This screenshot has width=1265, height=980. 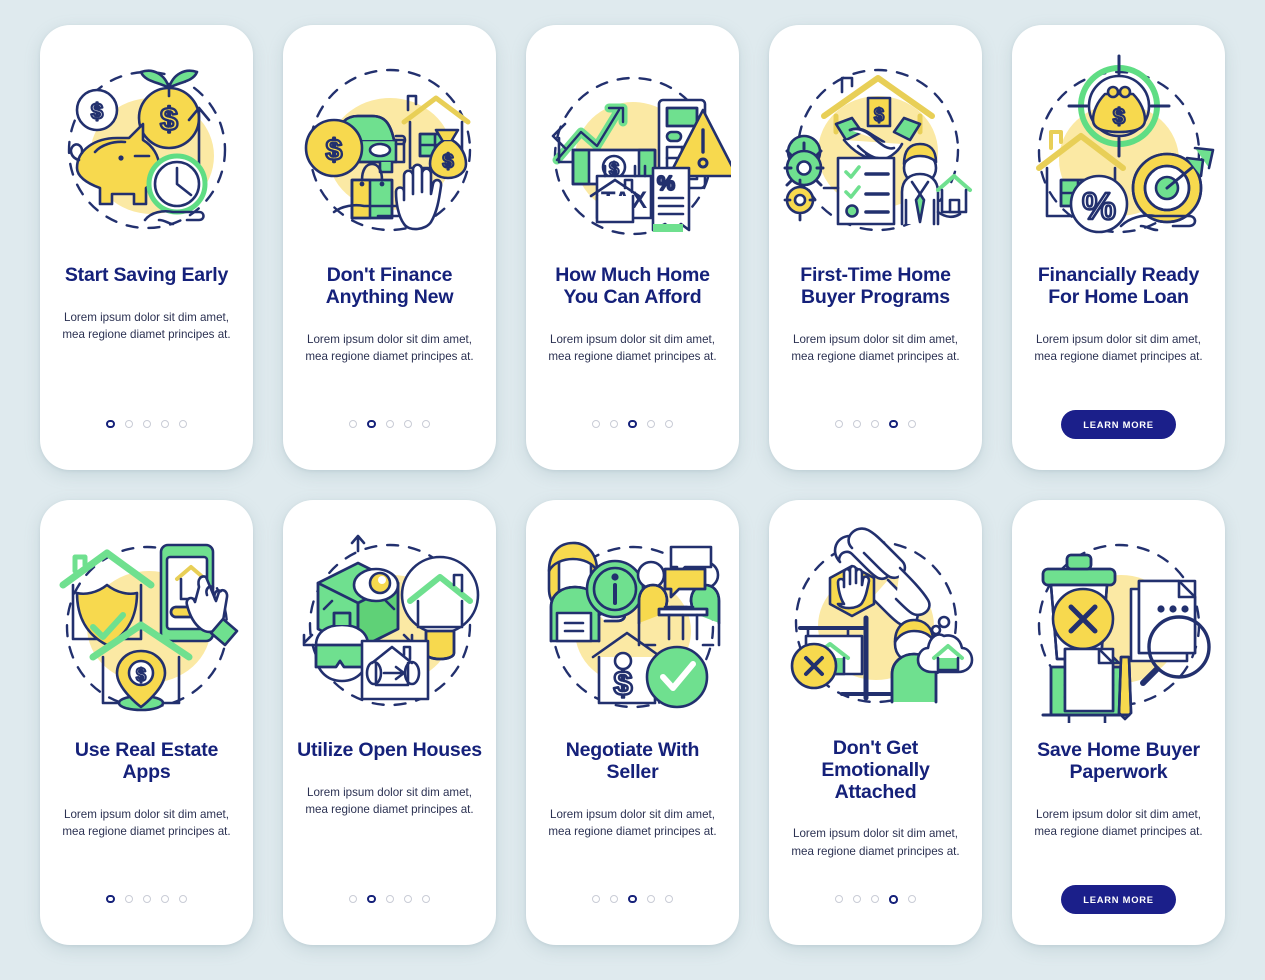 I want to click on illustration-tax-calculator-affordability: $ TAX %, so click(x=632, y=144).